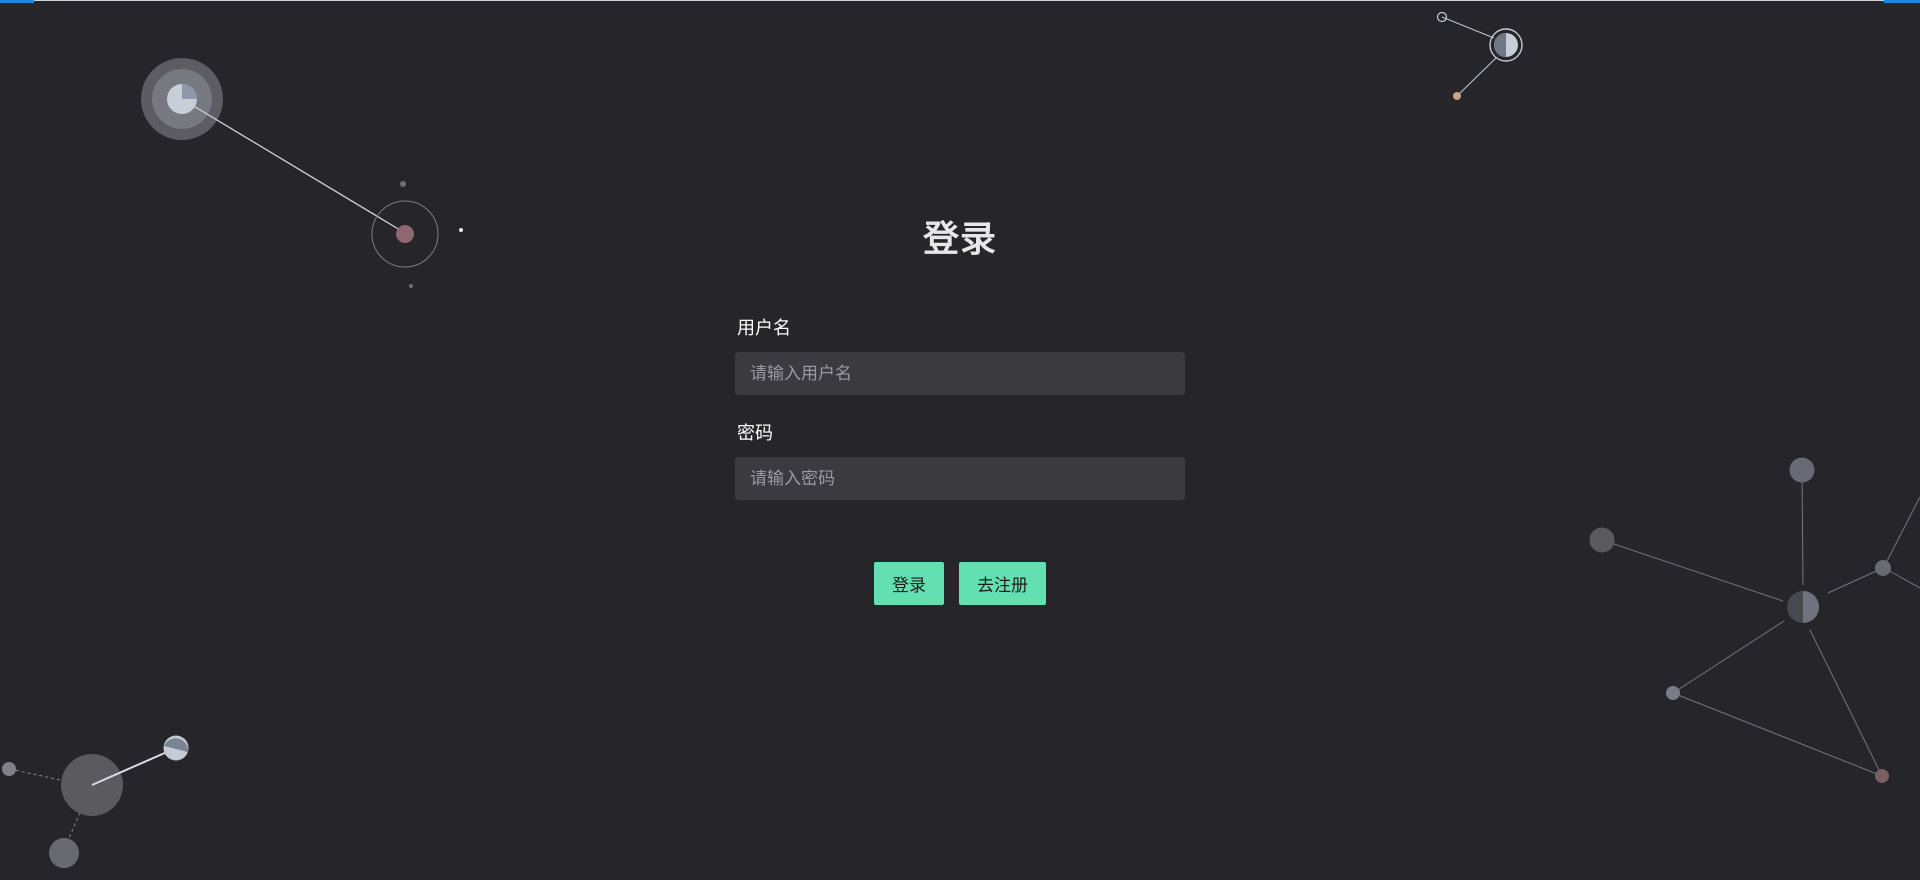 This screenshot has width=1920, height=880. I want to click on small-side-node, so click(9, 769).